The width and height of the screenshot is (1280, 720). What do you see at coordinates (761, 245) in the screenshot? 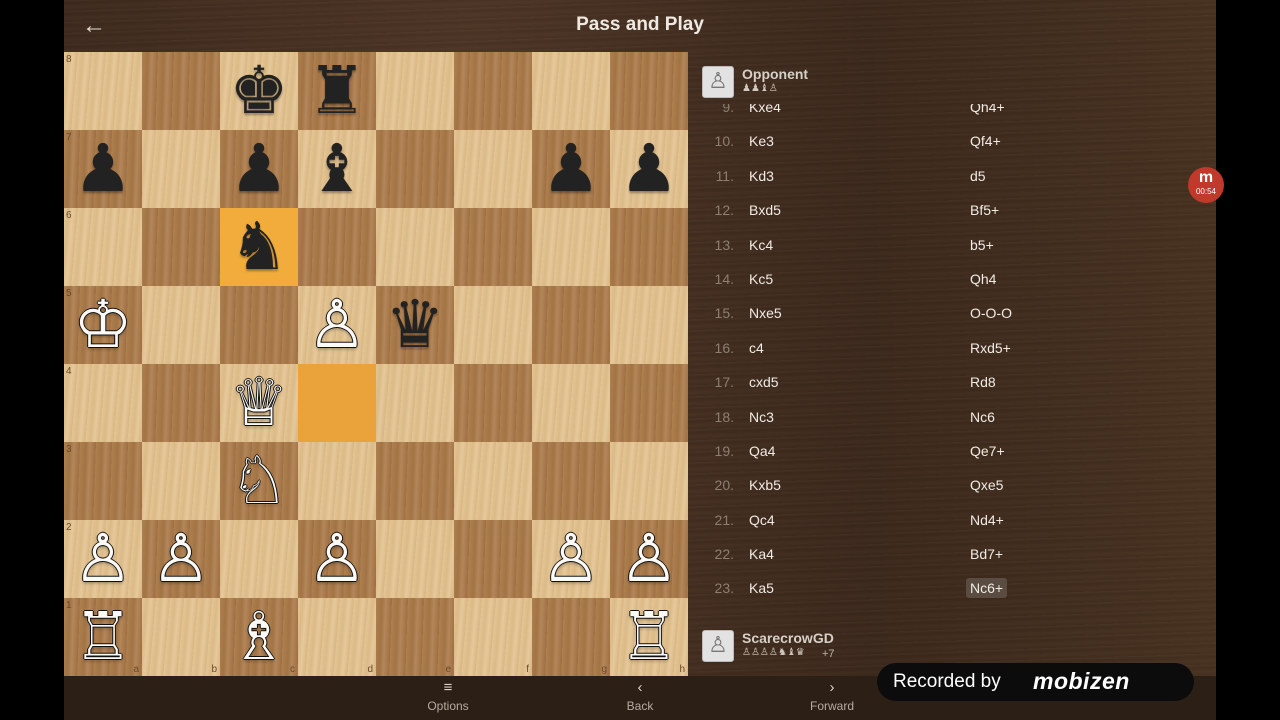
I see `white-move: Kc4` at bounding box center [761, 245].